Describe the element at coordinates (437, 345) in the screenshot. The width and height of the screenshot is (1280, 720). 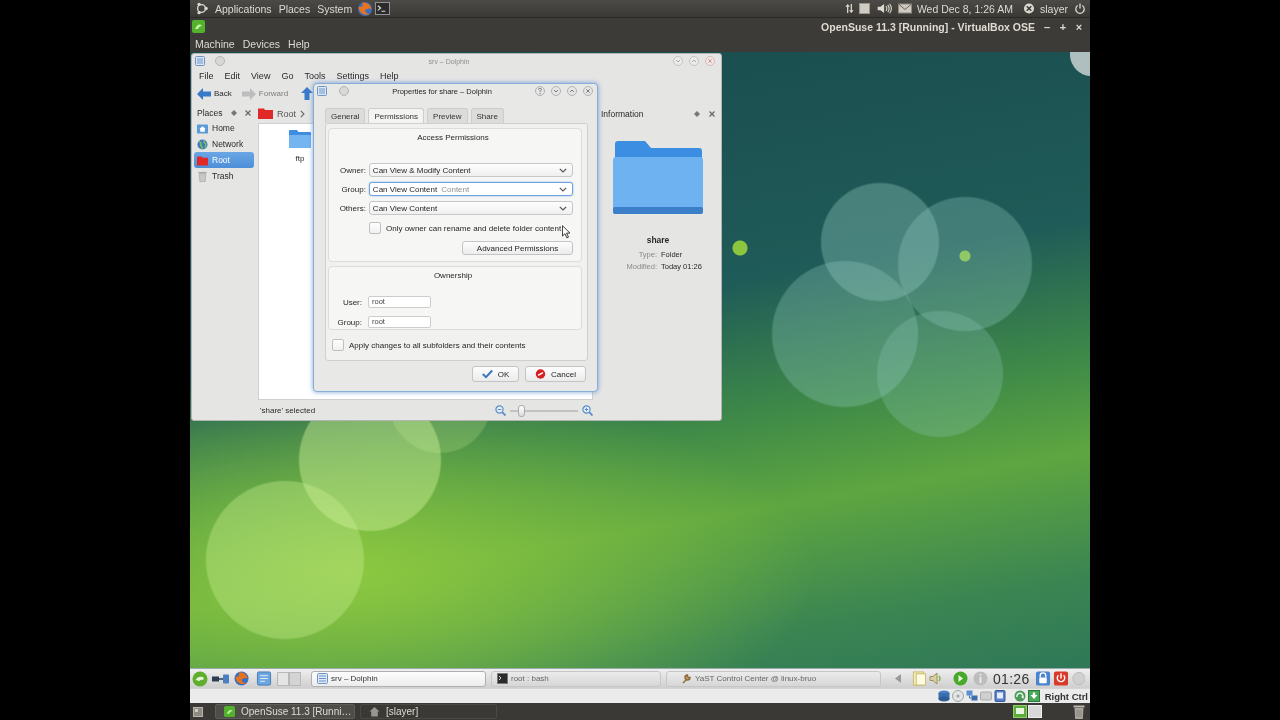
I see `checkbox-label: Apply changes to all subfolders and their contents` at that location.